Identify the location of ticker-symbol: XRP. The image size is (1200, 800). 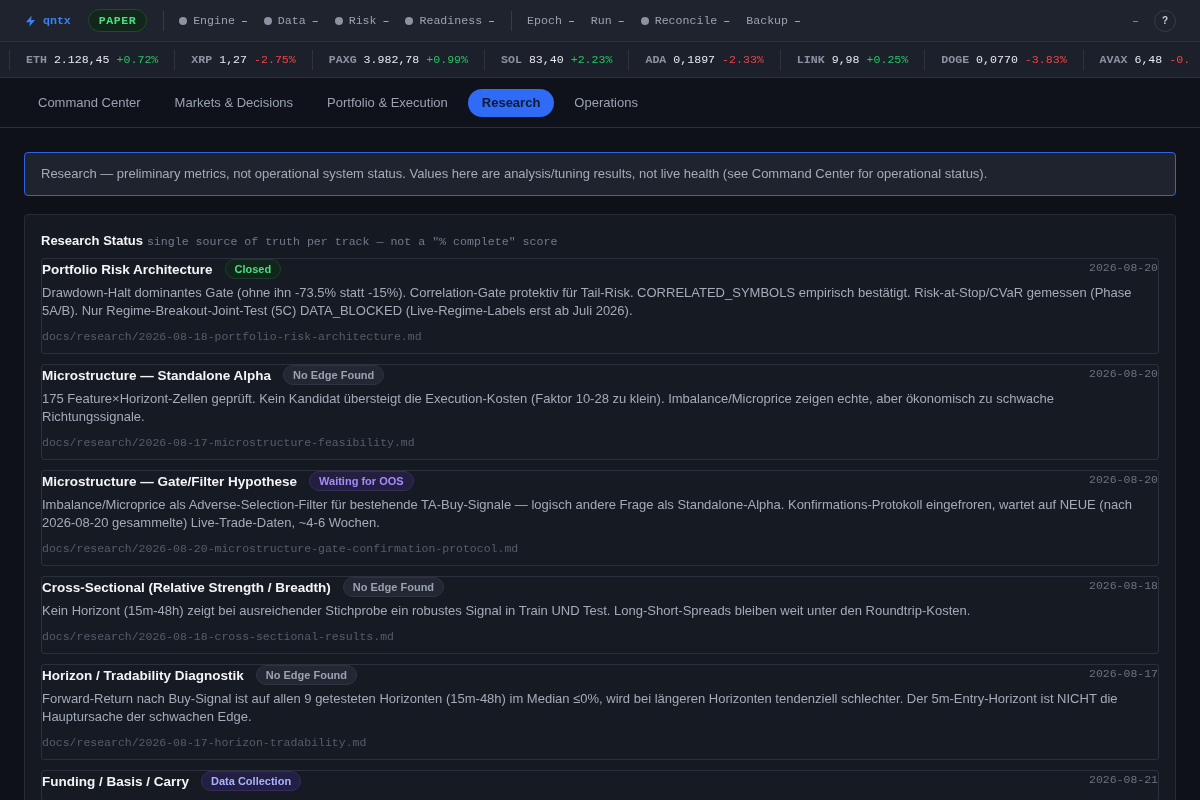
(202, 59).